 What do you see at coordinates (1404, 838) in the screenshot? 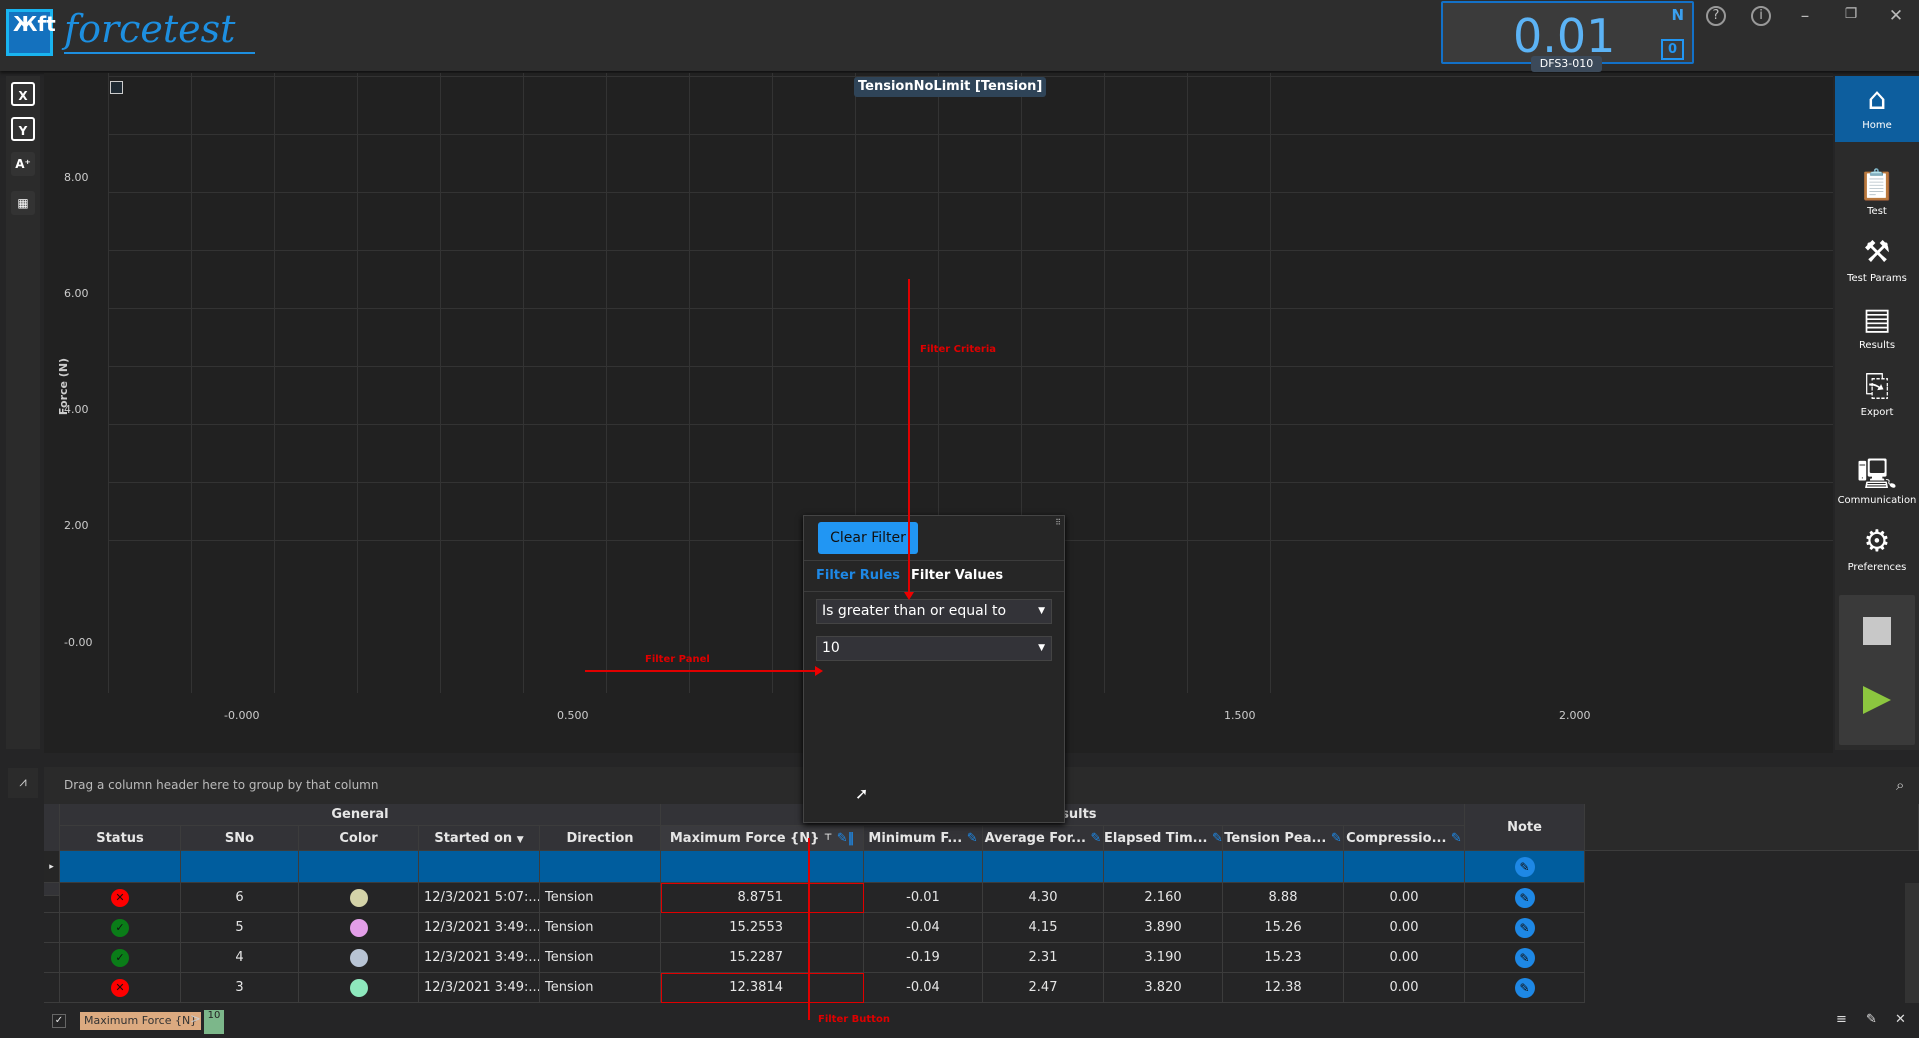
I see `column-header: Compressio... ✎` at bounding box center [1404, 838].